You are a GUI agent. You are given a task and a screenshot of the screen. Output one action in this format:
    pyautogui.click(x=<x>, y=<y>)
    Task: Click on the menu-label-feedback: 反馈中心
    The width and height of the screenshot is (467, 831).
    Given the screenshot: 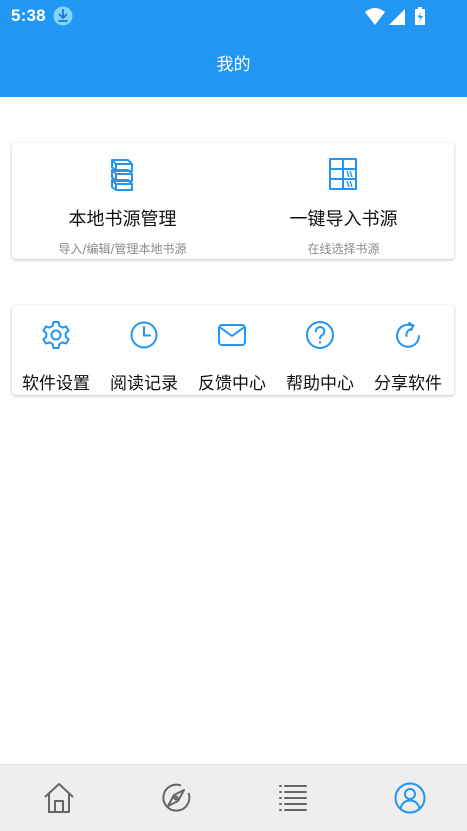 What is the action you would take?
    pyautogui.click(x=232, y=384)
    